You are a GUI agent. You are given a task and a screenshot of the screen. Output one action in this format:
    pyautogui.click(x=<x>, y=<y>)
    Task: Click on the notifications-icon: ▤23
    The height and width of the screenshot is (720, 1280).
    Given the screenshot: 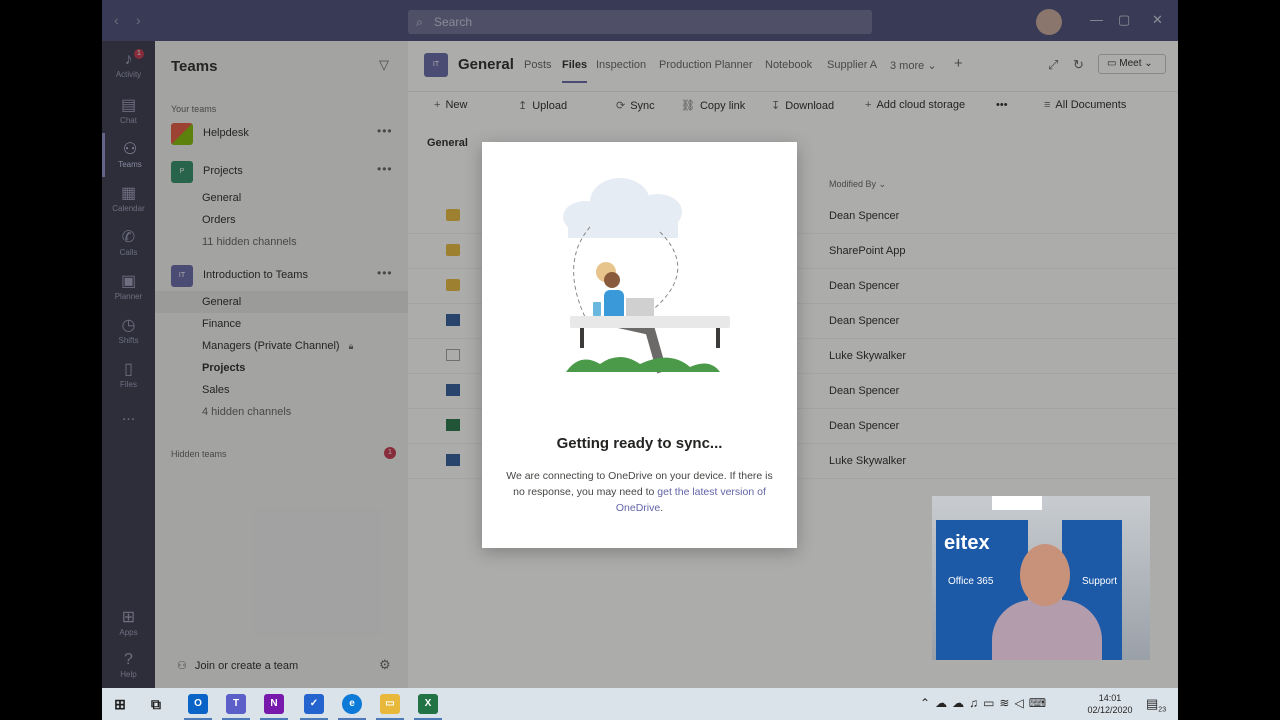 What is the action you would take?
    pyautogui.click(x=1156, y=705)
    